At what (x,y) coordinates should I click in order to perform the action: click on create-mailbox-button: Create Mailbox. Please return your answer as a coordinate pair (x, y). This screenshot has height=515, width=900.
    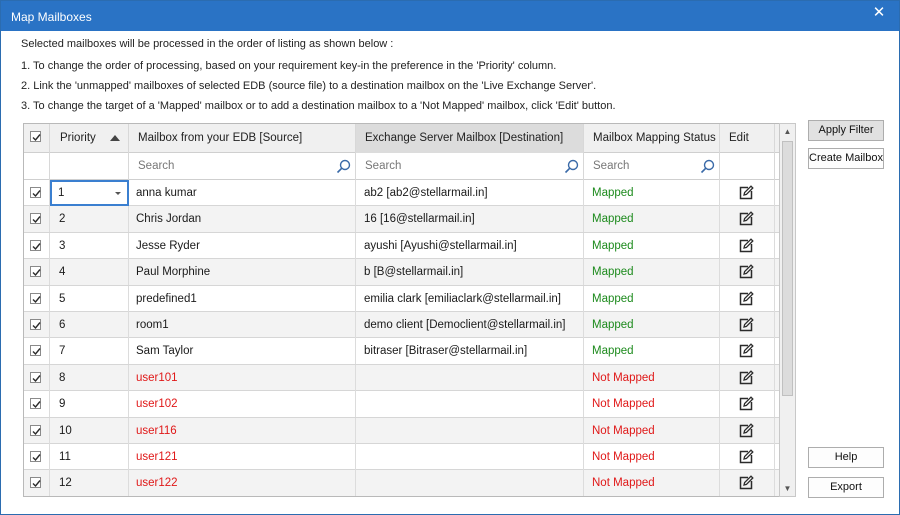
    Looking at the image, I should click on (846, 158).